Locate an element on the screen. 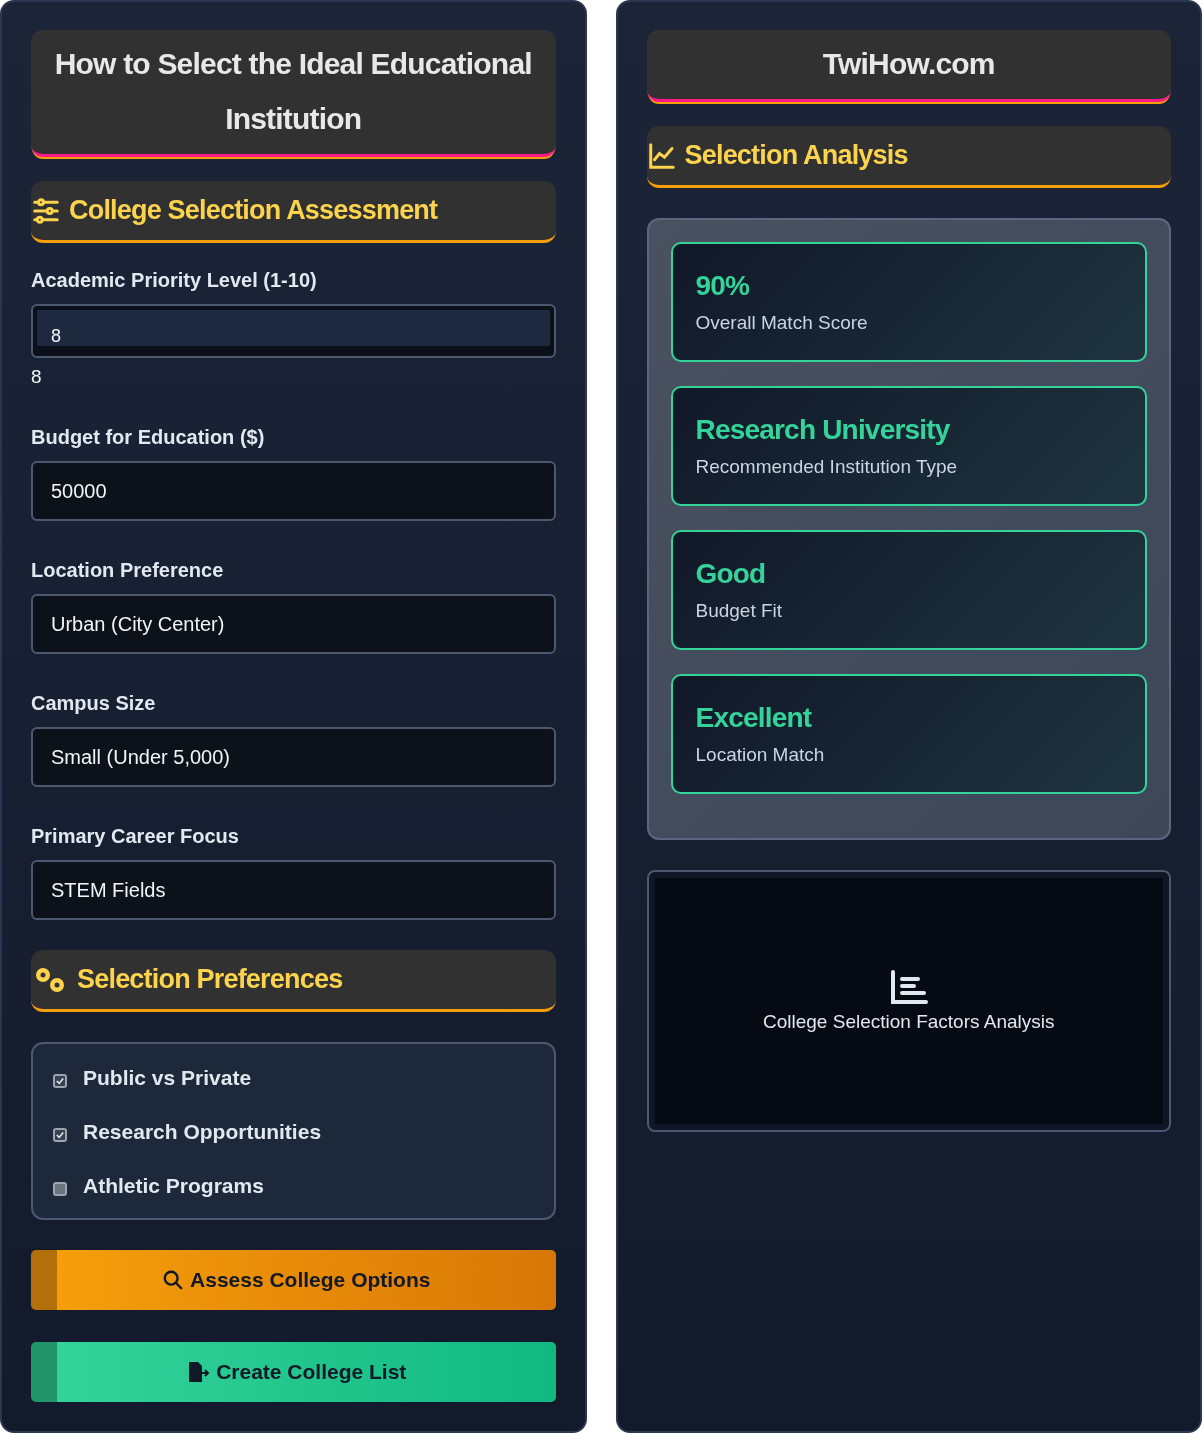 This screenshot has height=1433, width=1202. sliders-icon is located at coordinates (46, 210).